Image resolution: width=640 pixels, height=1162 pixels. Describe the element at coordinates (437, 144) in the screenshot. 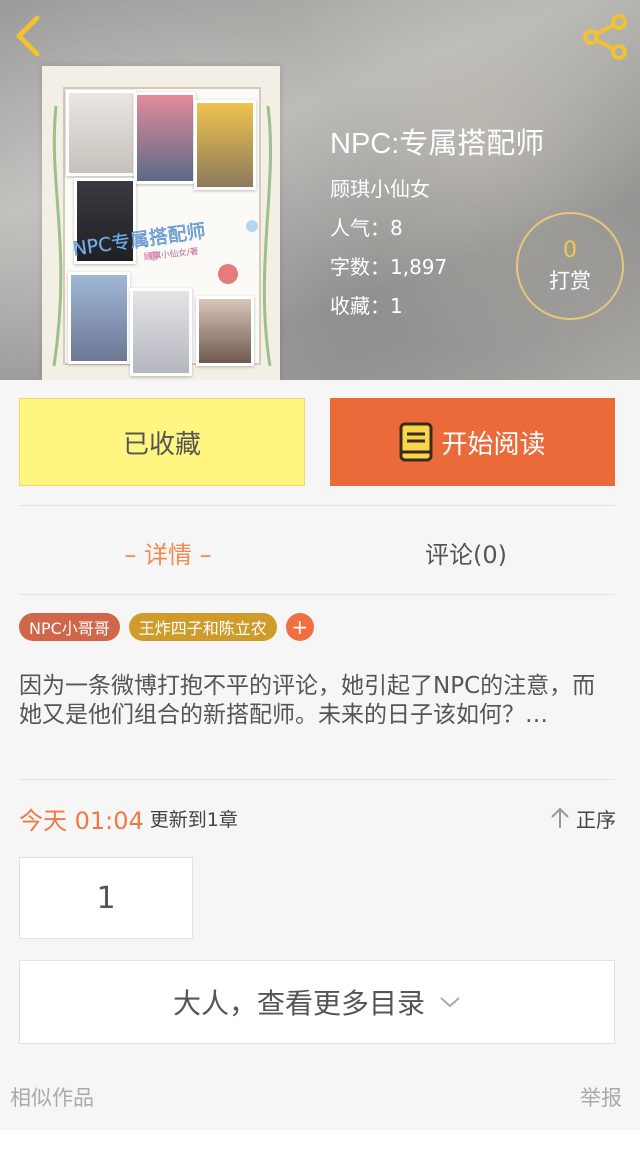

I see `book-title: NPC:专属搭配师` at that location.